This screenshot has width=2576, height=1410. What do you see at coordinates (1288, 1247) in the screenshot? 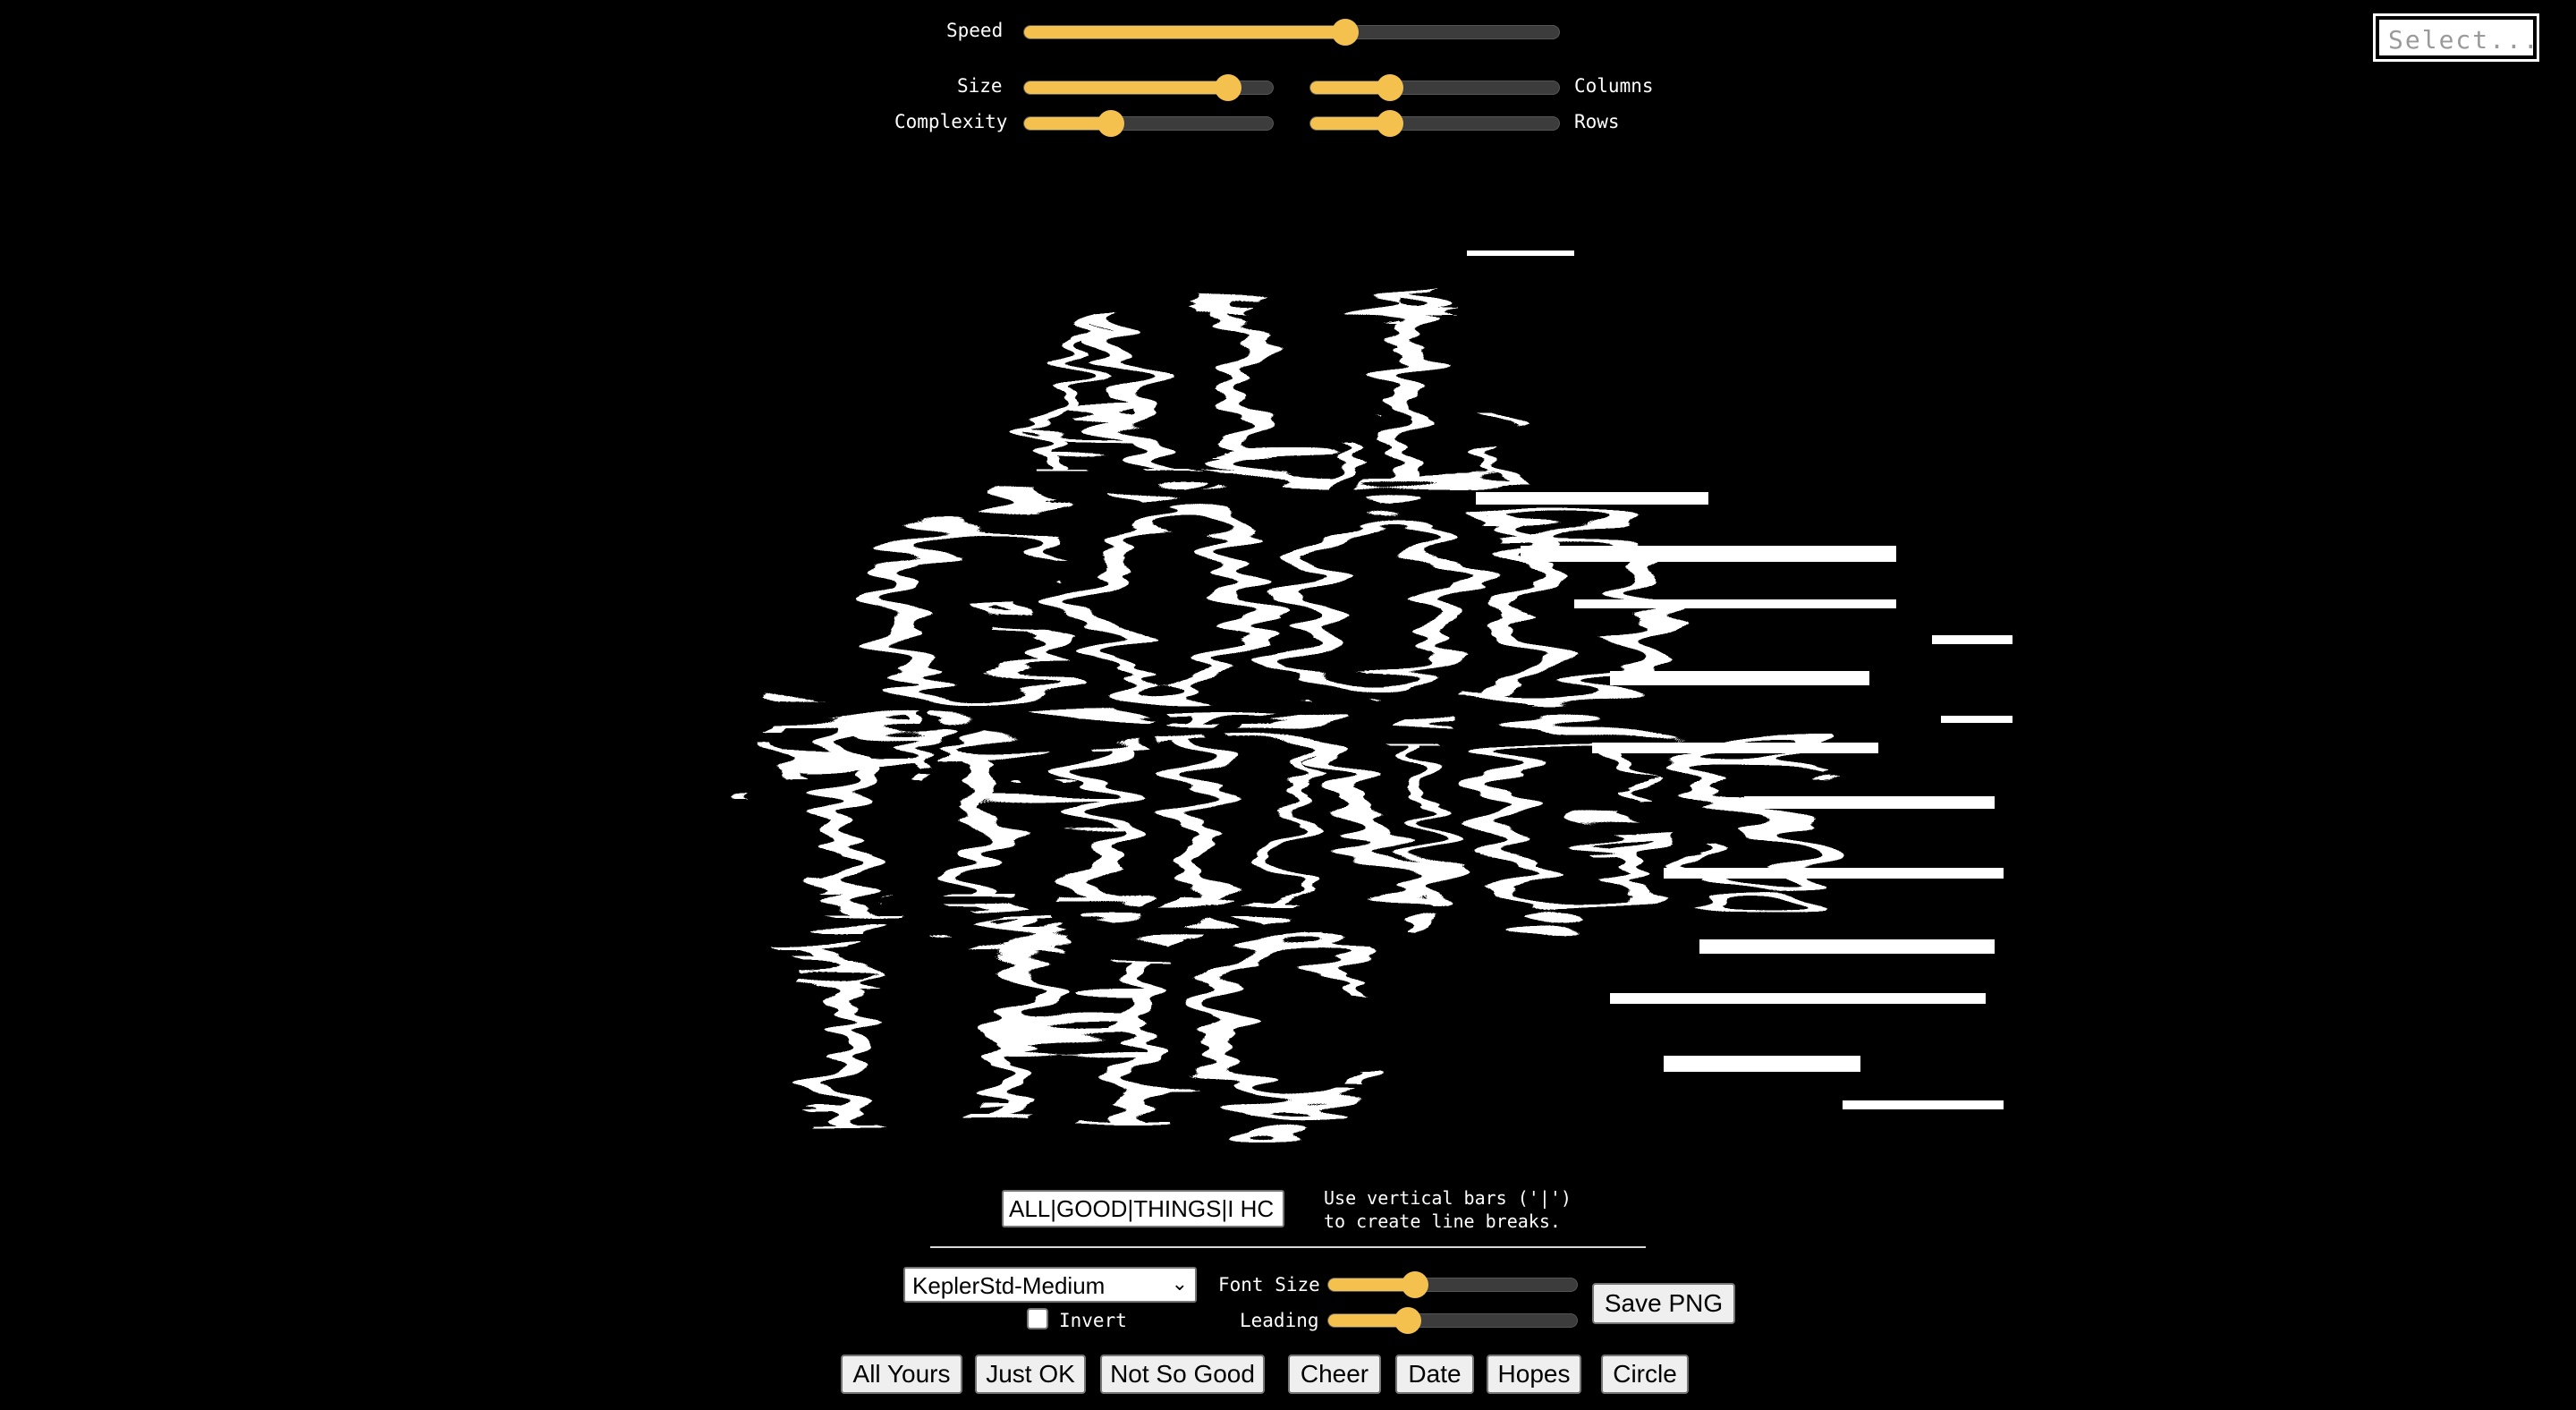
I see `divider` at bounding box center [1288, 1247].